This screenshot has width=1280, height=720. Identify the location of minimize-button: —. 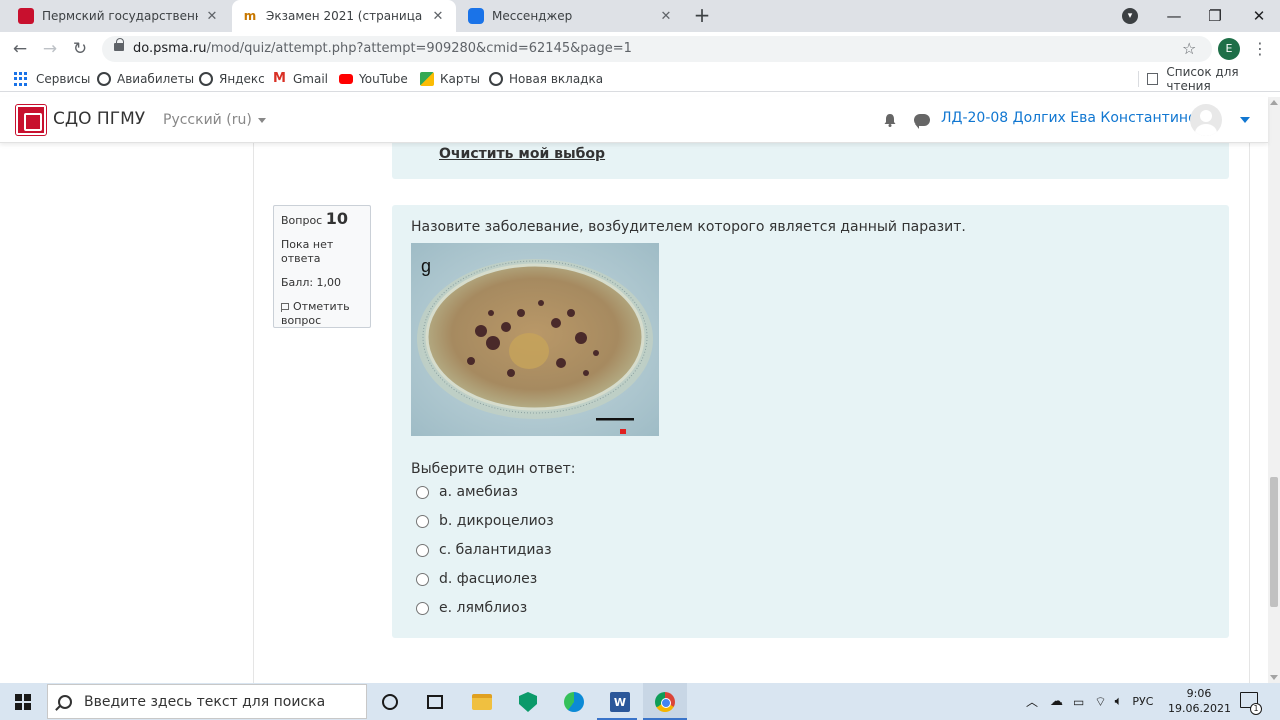
(1174, 16).